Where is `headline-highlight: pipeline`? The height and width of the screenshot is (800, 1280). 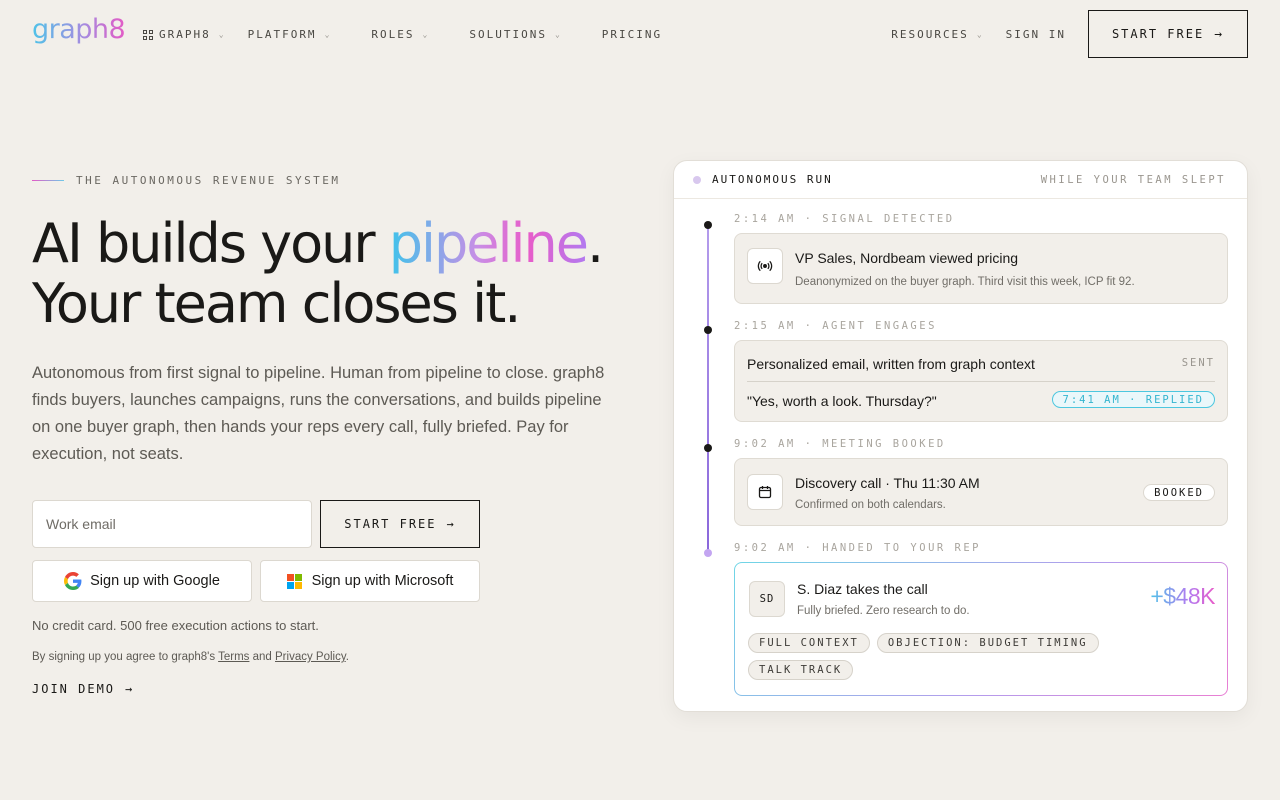 headline-highlight: pipeline is located at coordinates (488, 243).